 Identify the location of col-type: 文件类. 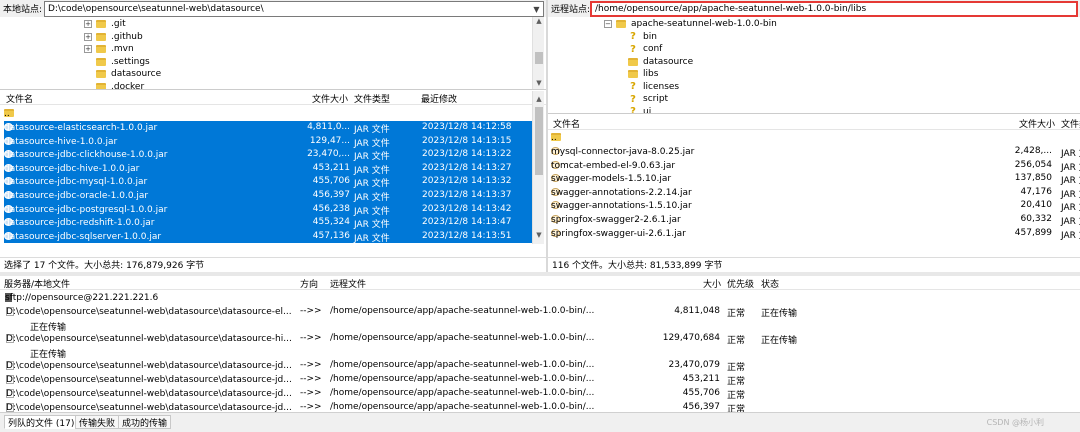
(1070, 123).